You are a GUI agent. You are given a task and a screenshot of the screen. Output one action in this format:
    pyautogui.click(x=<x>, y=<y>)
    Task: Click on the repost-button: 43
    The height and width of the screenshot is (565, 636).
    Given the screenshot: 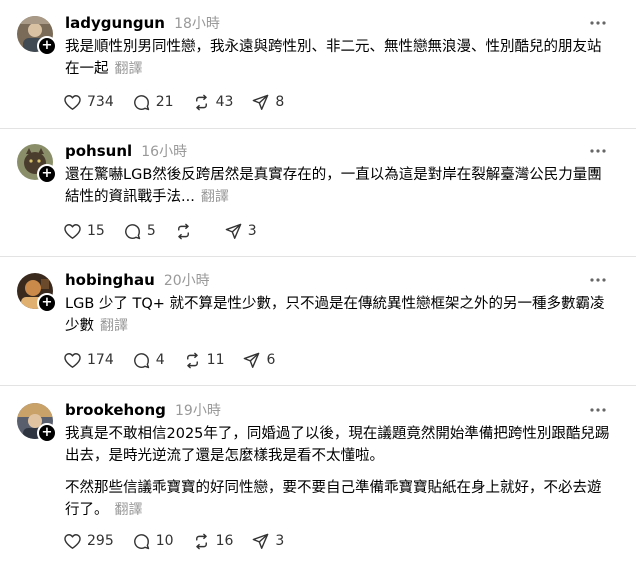 What is the action you would take?
    pyautogui.click(x=213, y=102)
    